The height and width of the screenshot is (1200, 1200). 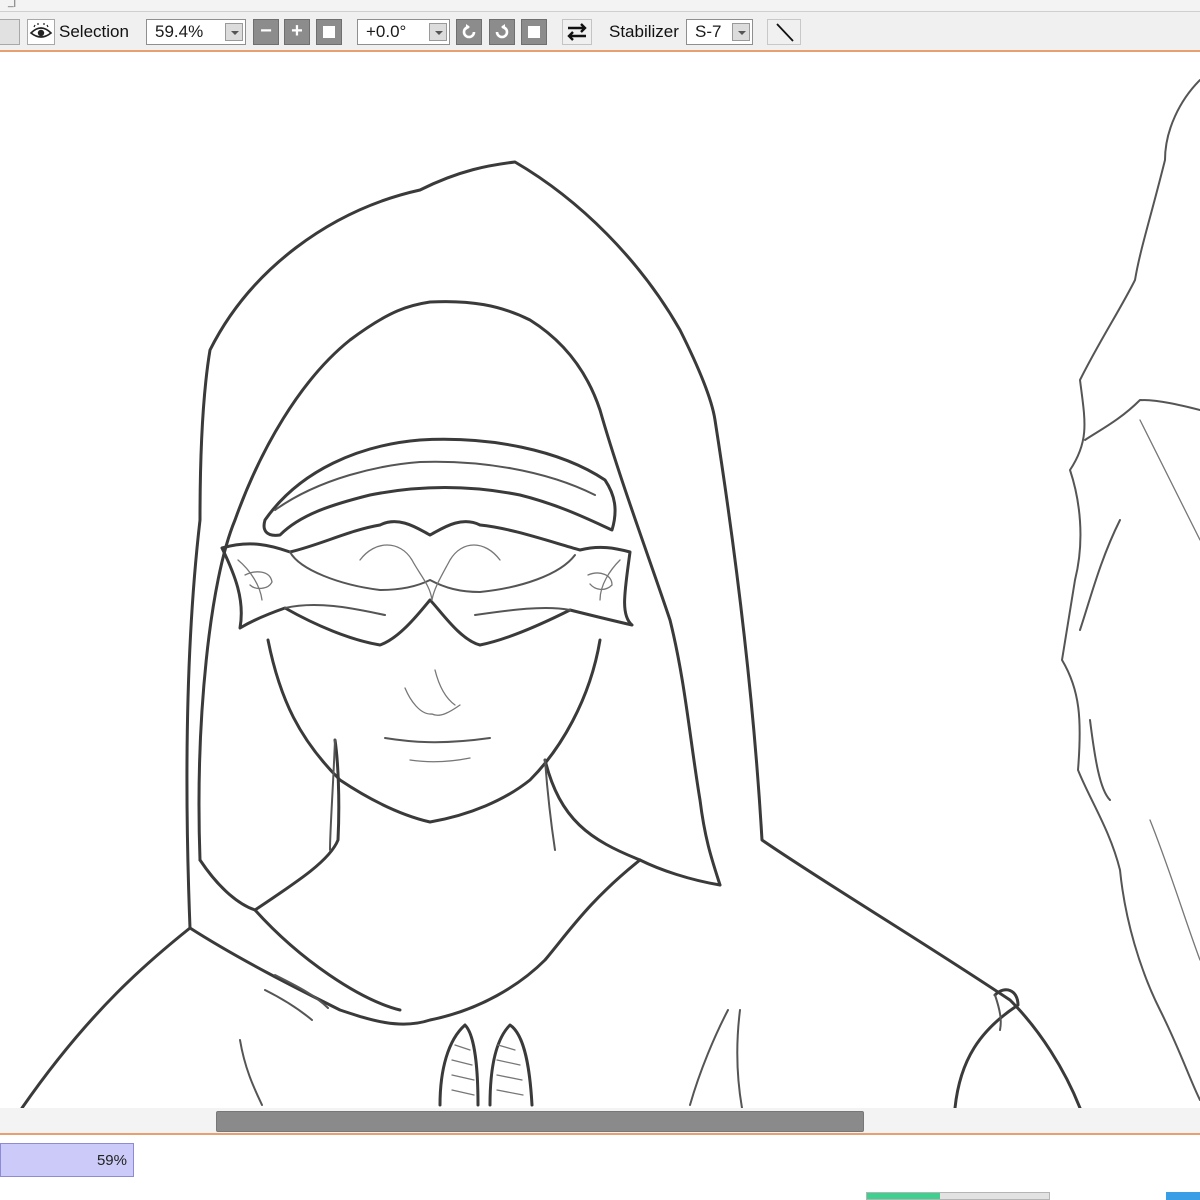 What do you see at coordinates (903, 1196) in the screenshot?
I see `status-gauge-fill` at bounding box center [903, 1196].